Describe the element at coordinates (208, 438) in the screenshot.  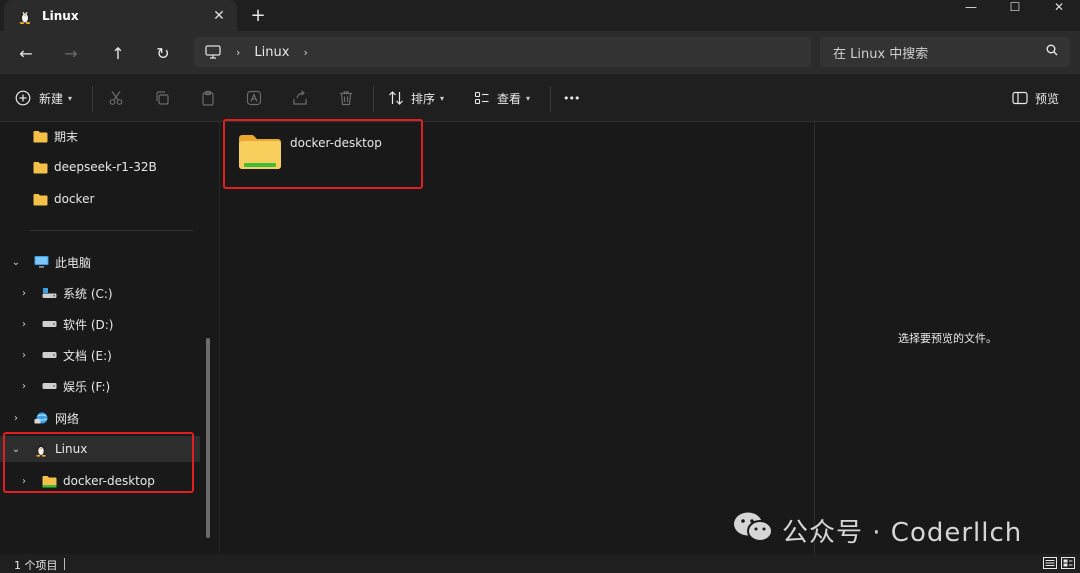
I see `sidebar-scrollbar` at that location.